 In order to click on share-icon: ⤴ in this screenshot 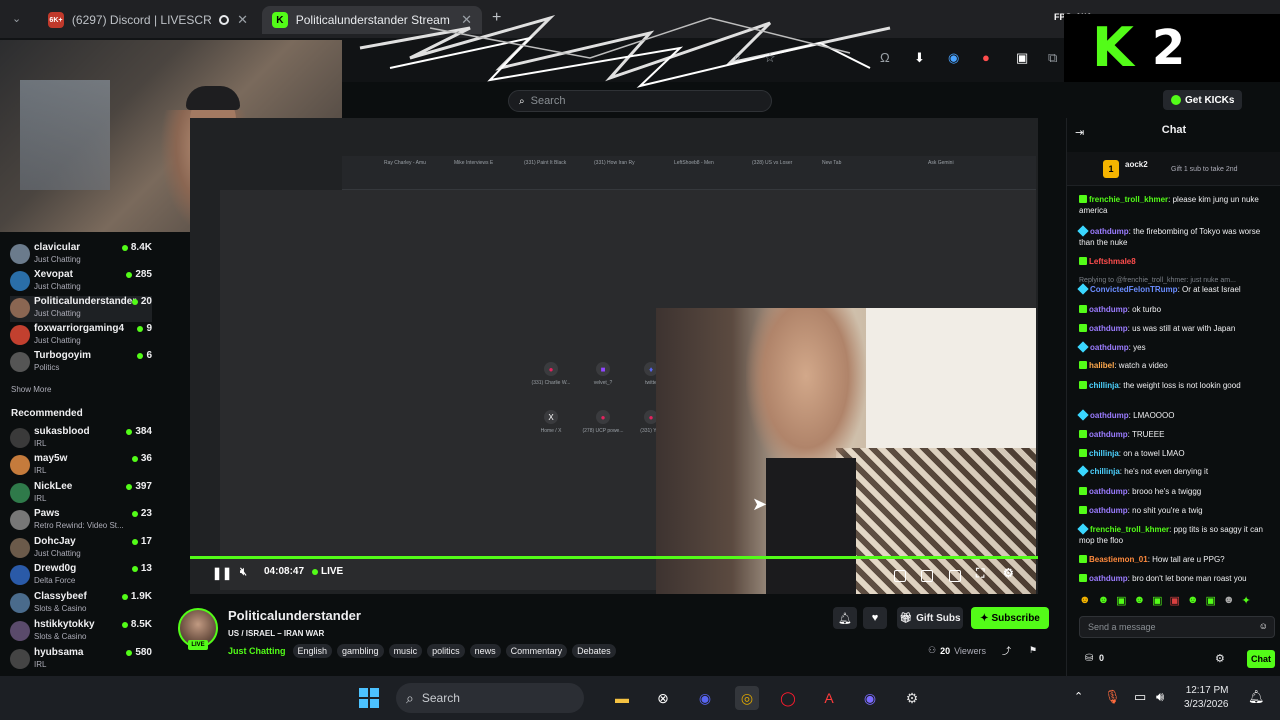, I will do `click(1006, 650)`.